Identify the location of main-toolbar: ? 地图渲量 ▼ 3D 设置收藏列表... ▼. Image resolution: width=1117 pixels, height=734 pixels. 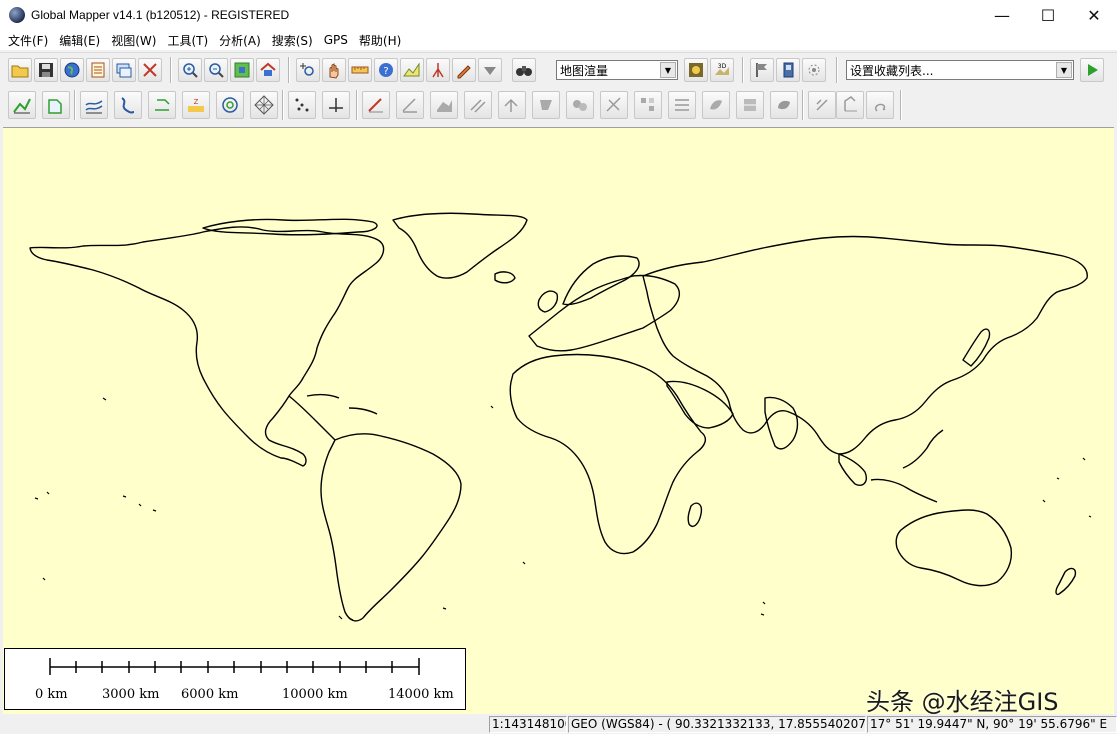
(558, 69).